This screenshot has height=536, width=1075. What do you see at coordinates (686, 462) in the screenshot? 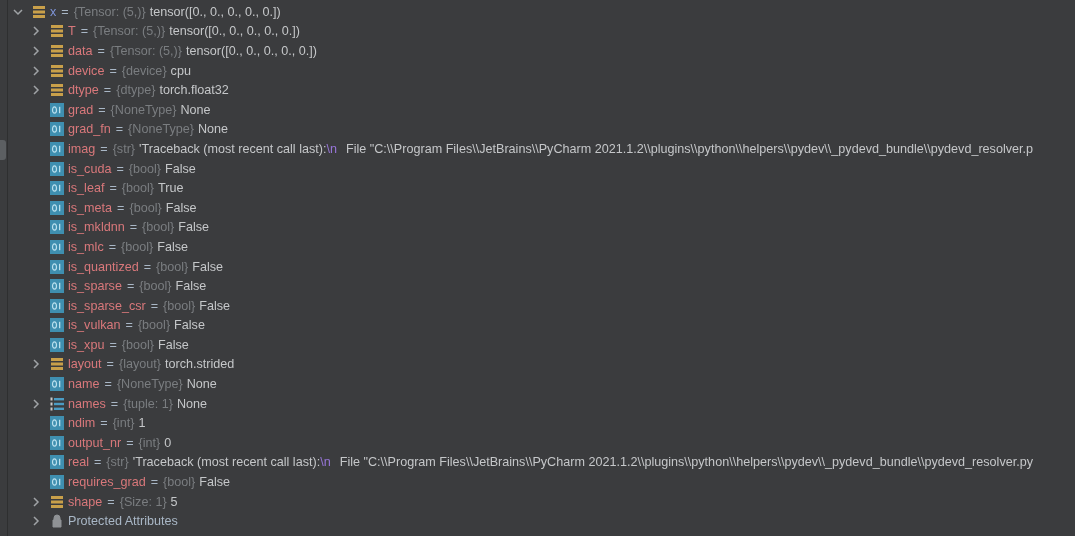
I see `variable-value: File "C:\\Program Files\\JetBrains\\PyCharm 2021.1.2\\plugins\\python\\helpers\\pydev\\_pydevd_bundle\\pydevd_resolver.py` at bounding box center [686, 462].